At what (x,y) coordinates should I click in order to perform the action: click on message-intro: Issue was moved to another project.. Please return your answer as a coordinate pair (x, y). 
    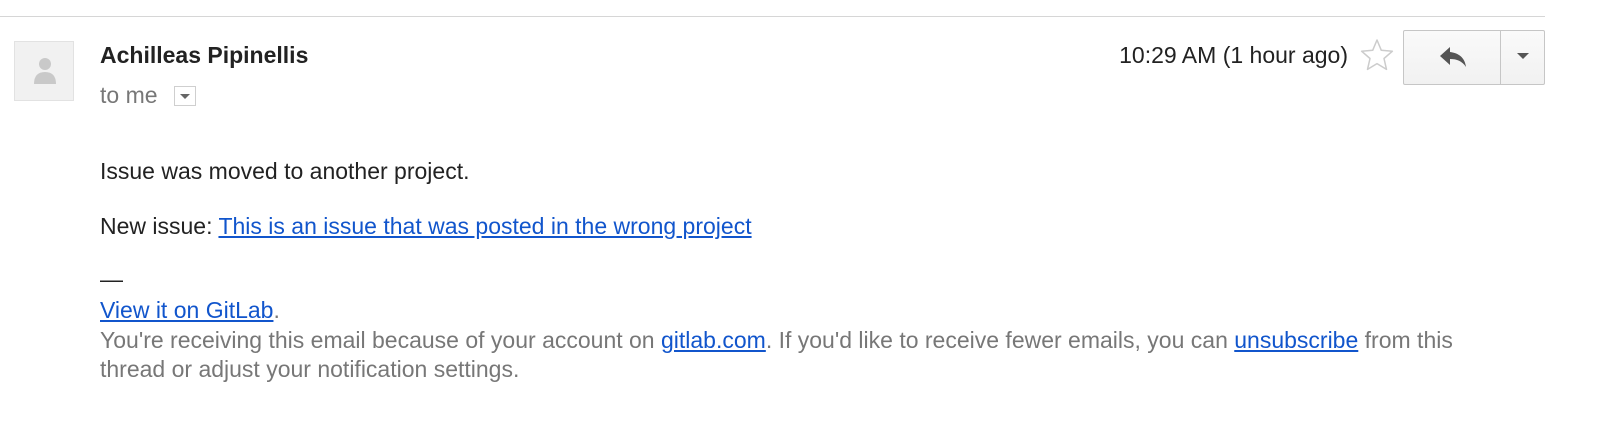
    Looking at the image, I should click on (285, 171).